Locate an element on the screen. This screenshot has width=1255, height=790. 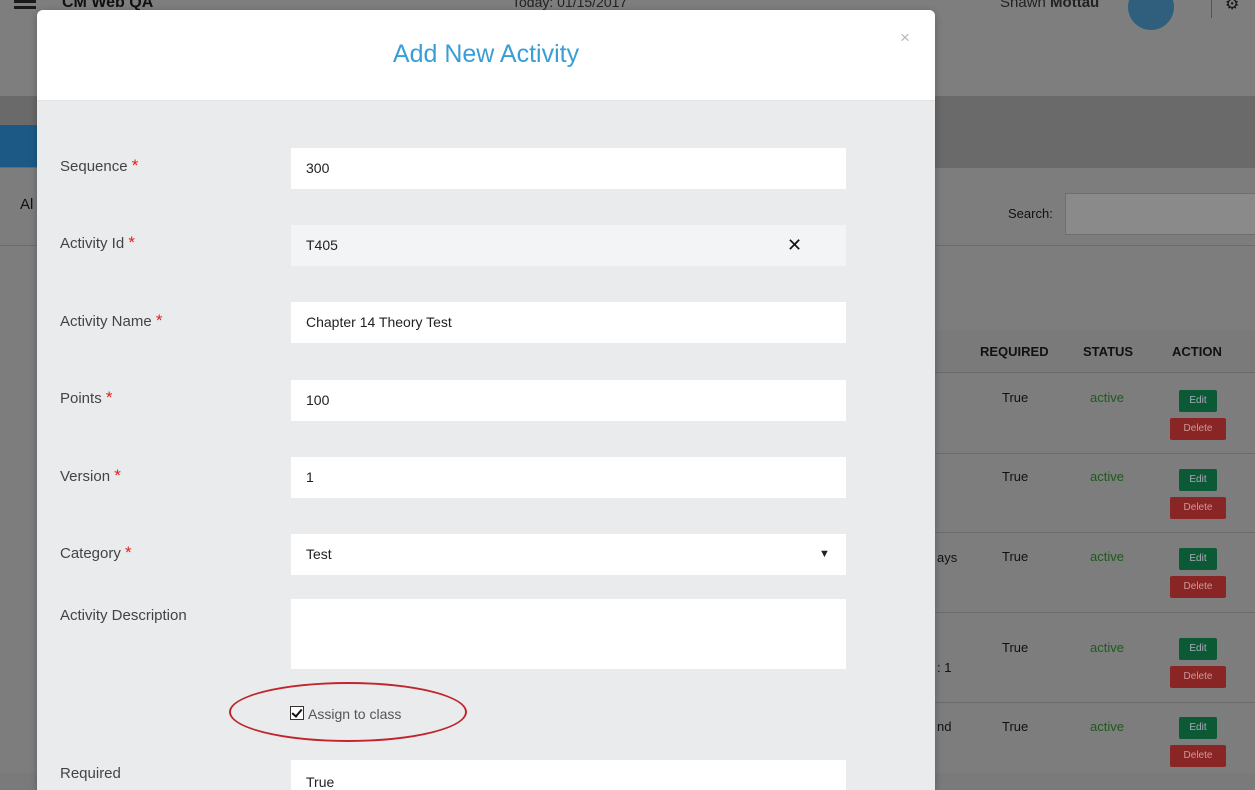
column-header-action: ACTION is located at coordinates (1197, 351).